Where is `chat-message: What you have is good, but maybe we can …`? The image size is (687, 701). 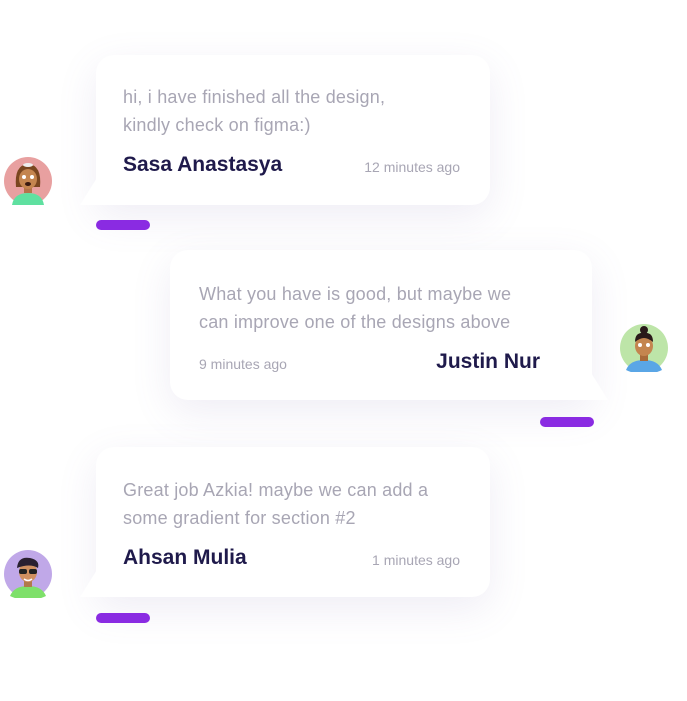 chat-message: What you have is good, but maybe we can … is located at coordinates (389, 325).